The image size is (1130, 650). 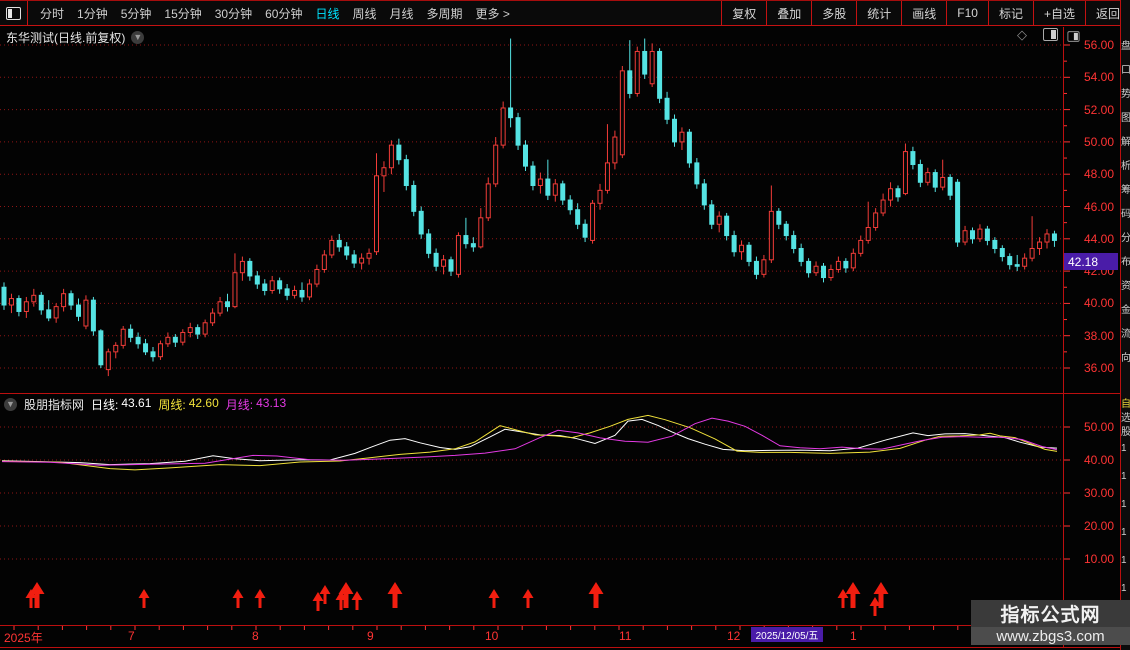 What do you see at coordinates (188, 404) in the screenshot?
I see `indicator-weekly-value: 周线: 42.60` at bounding box center [188, 404].